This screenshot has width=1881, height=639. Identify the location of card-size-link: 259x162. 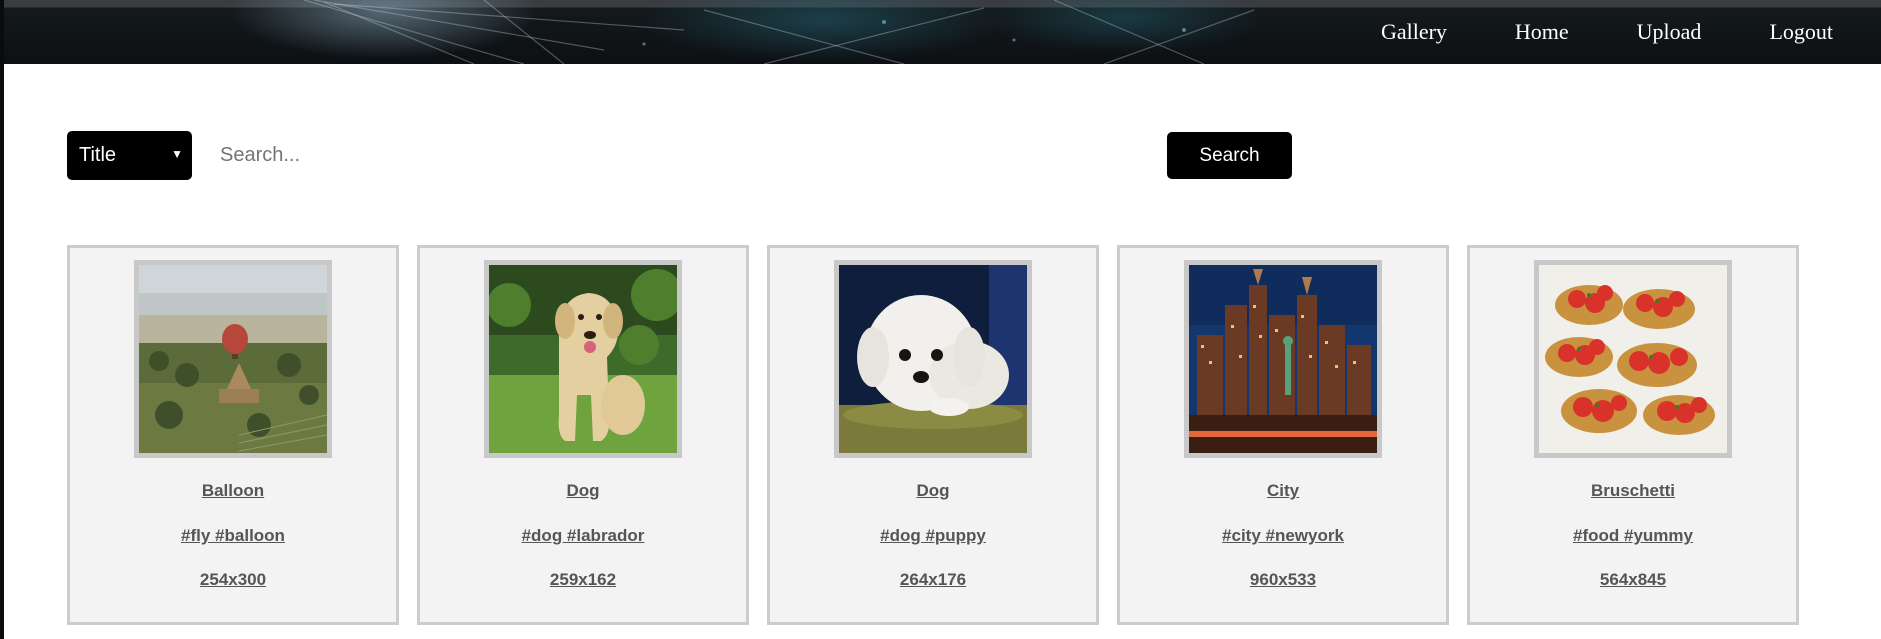
(583, 580).